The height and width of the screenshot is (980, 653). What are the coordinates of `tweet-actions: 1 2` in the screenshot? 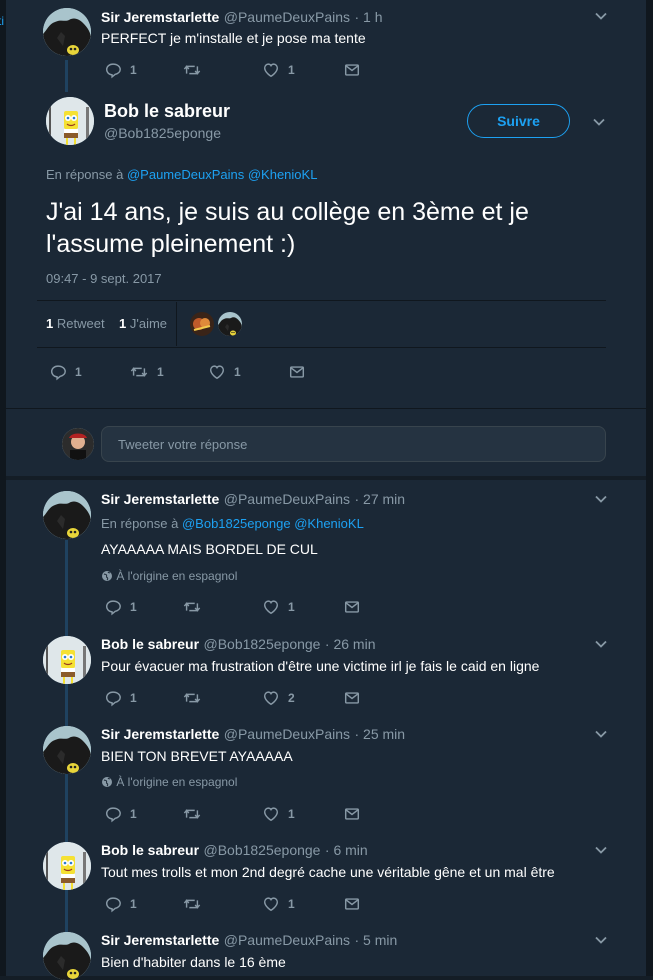 It's located at (234, 699).